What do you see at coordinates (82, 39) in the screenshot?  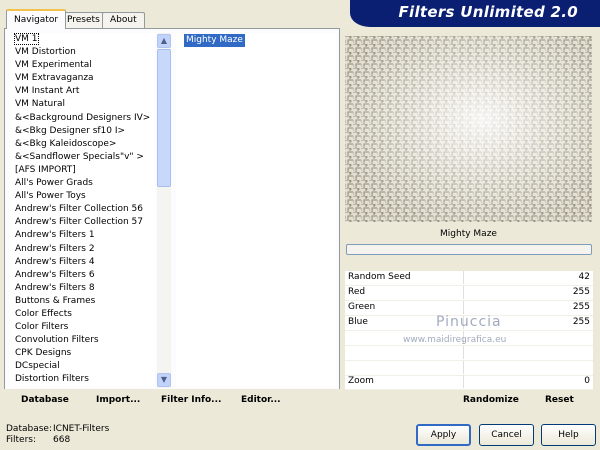 I see `category-item: VM 1` at bounding box center [82, 39].